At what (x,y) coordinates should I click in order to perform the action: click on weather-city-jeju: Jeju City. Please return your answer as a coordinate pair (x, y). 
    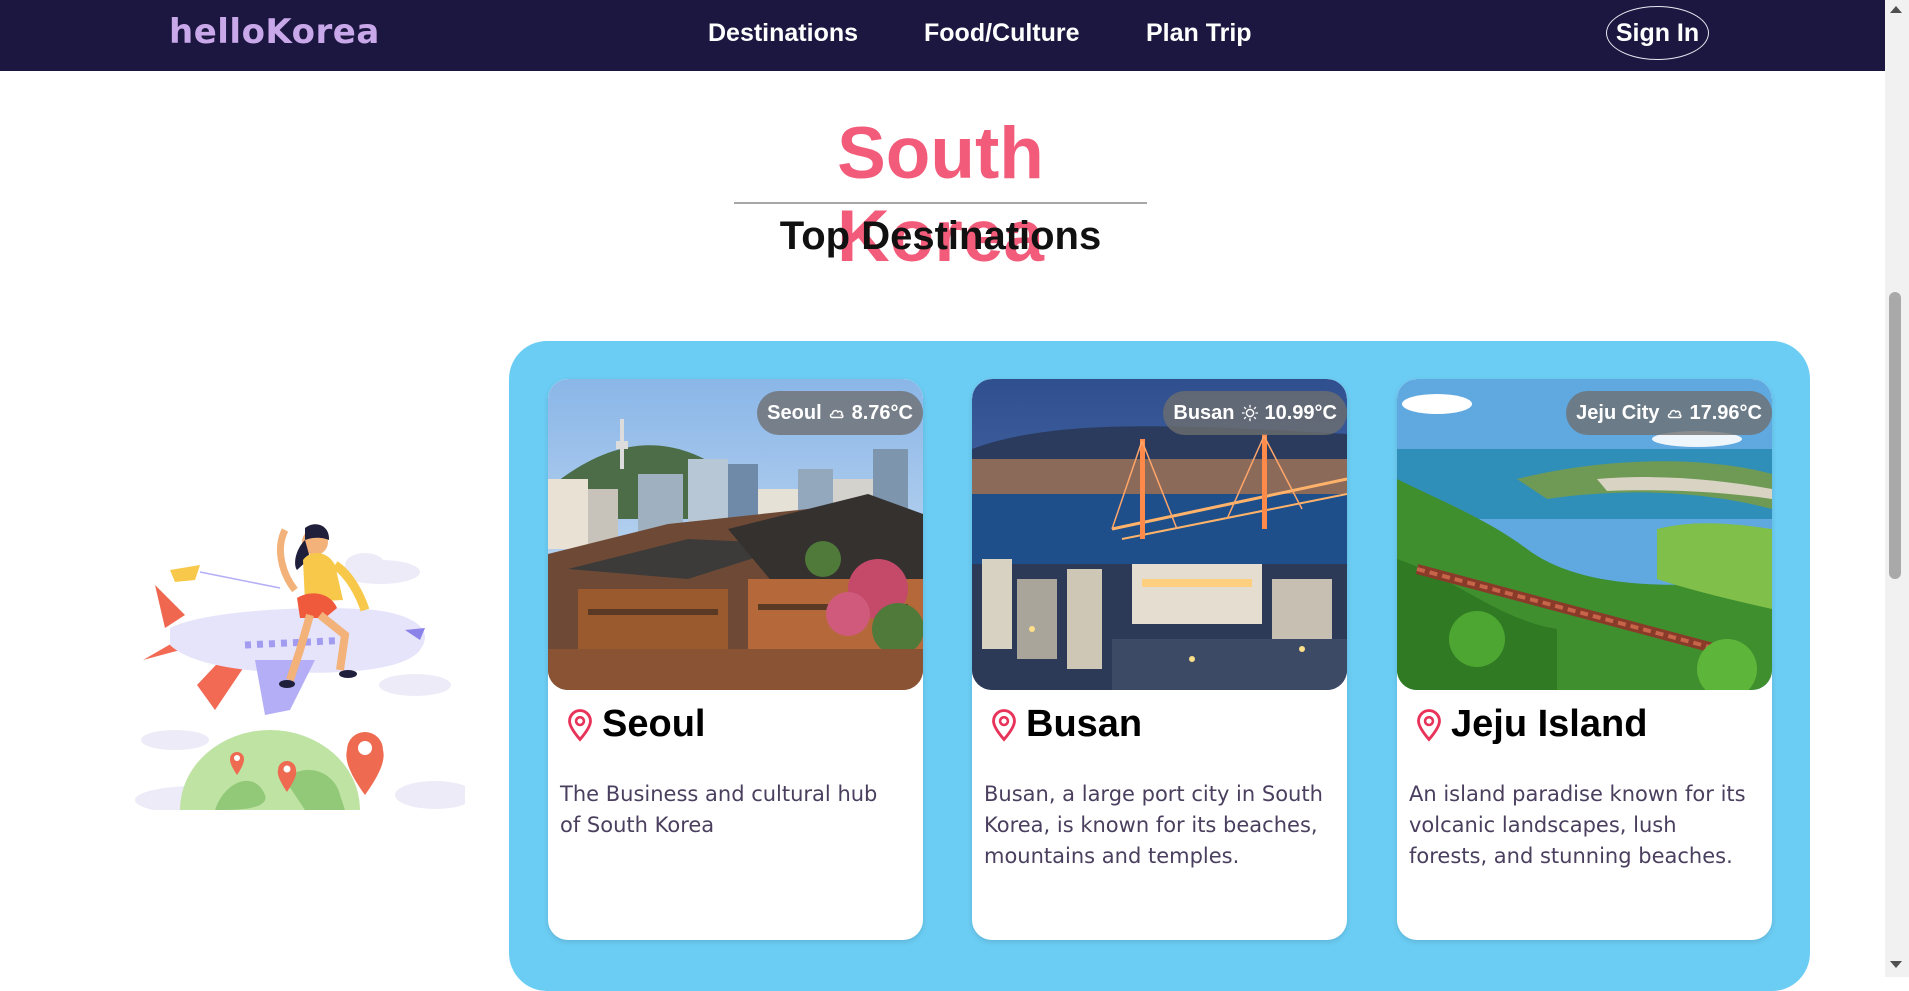
    Looking at the image, I should click on (1618, 412).